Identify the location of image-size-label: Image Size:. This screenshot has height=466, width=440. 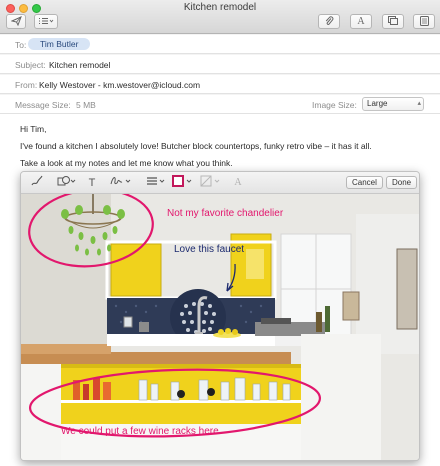
(334, 105).